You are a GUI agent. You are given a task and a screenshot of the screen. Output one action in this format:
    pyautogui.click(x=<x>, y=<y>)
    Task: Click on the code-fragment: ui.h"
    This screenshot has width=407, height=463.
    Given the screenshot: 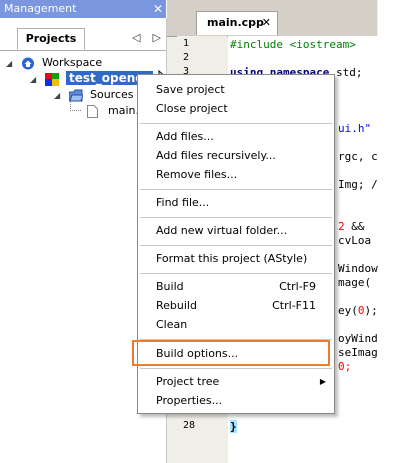 What is the action you would take?
    pyautogui.click(x=355, y=128)
    